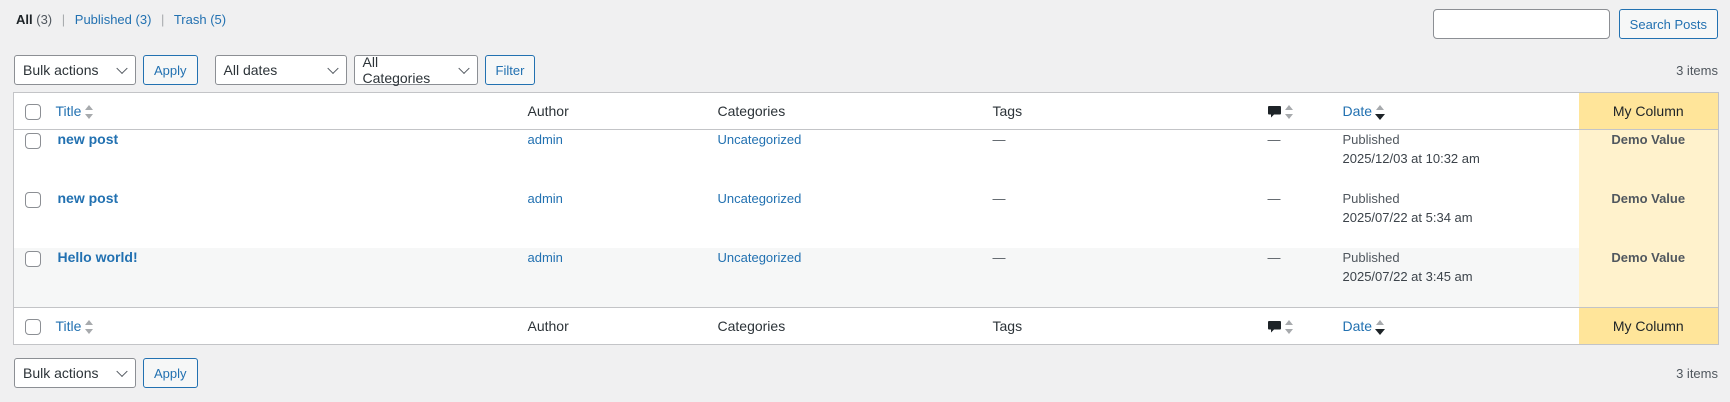  What do you see at coordinates (510, 70) in the screenshot?
I see `filter-button: Filter` at bounding box center [510, 70].